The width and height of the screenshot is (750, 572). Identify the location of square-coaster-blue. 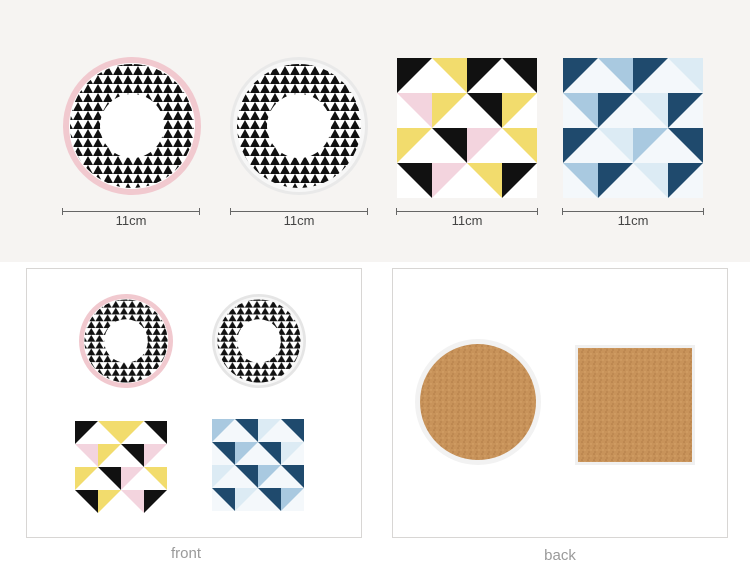
(633, 128).